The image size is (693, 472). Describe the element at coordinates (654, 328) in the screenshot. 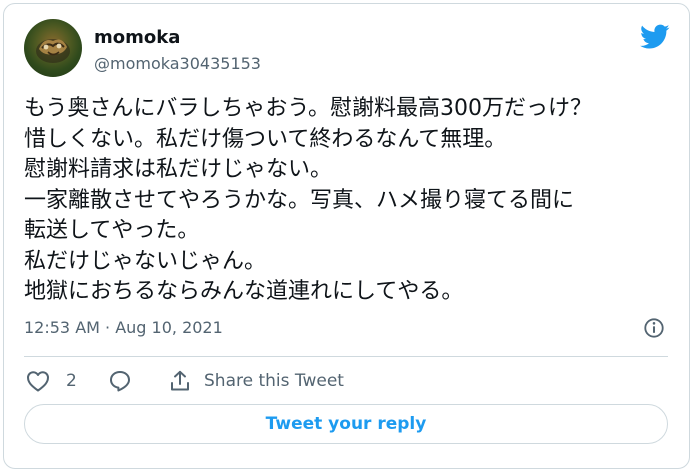

I see `info-icon` at that location.